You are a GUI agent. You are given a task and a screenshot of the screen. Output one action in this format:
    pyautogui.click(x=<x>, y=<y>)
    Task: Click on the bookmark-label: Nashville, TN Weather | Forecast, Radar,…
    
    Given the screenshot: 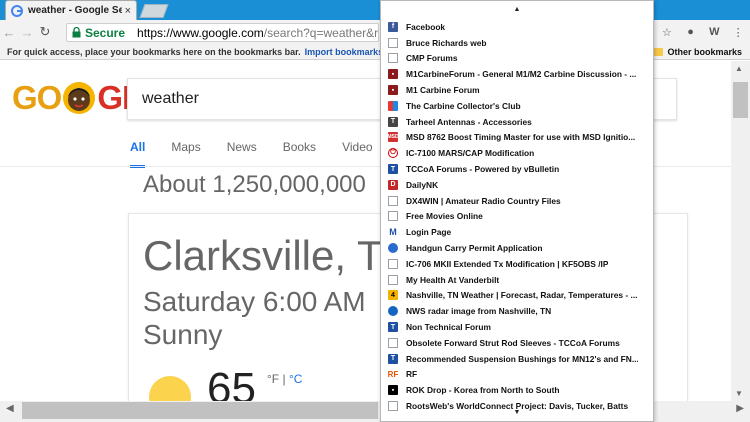 What is the action you would take?
    pyautogui.click(x=522, y=295)
    